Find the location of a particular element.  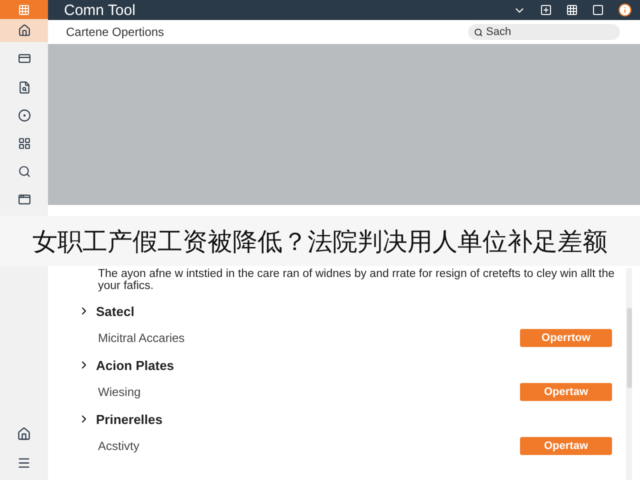

target-icon is located at coordinates (24, 115).